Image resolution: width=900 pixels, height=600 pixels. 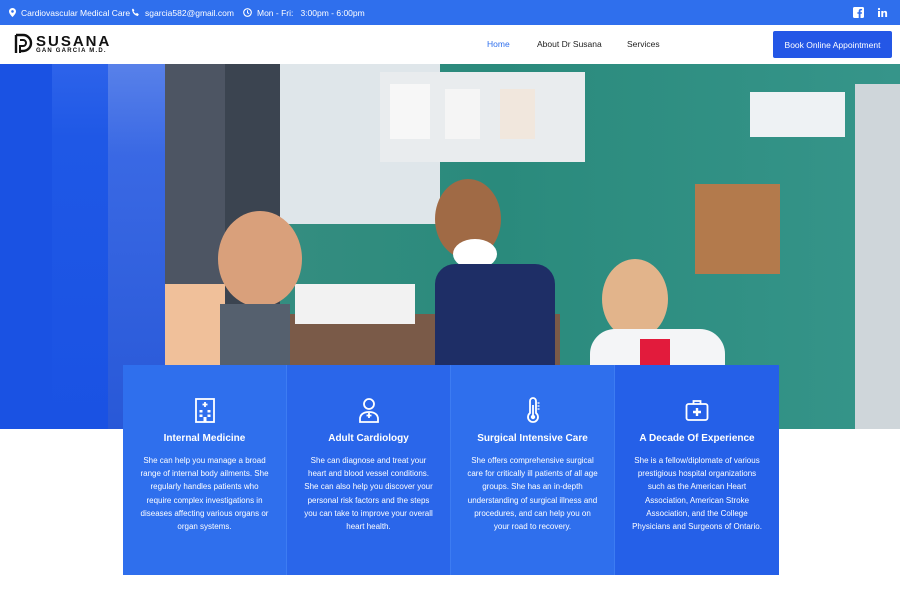 What do you see at coordinates (498, 44) in the screenshot?
I see `nav-home: Home` at bounding box center [498, 44].